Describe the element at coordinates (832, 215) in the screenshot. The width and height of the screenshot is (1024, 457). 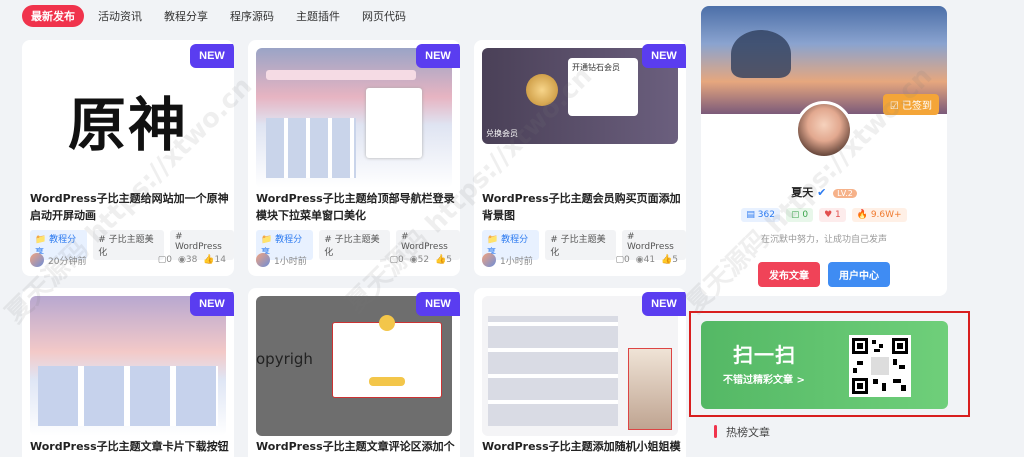
I see `likes-stat: ♥ 1` at that location.